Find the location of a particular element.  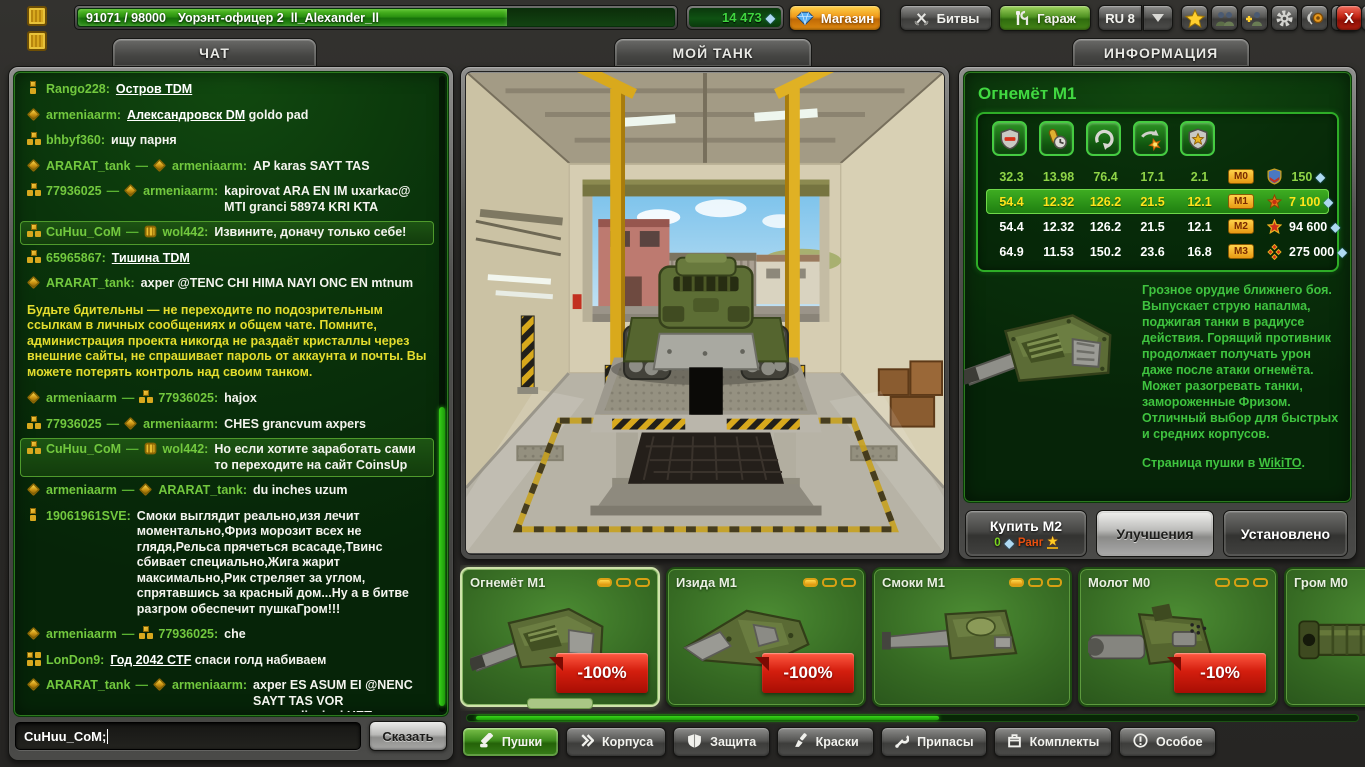

chat-scrollbar is located at coordinates (442, 394).